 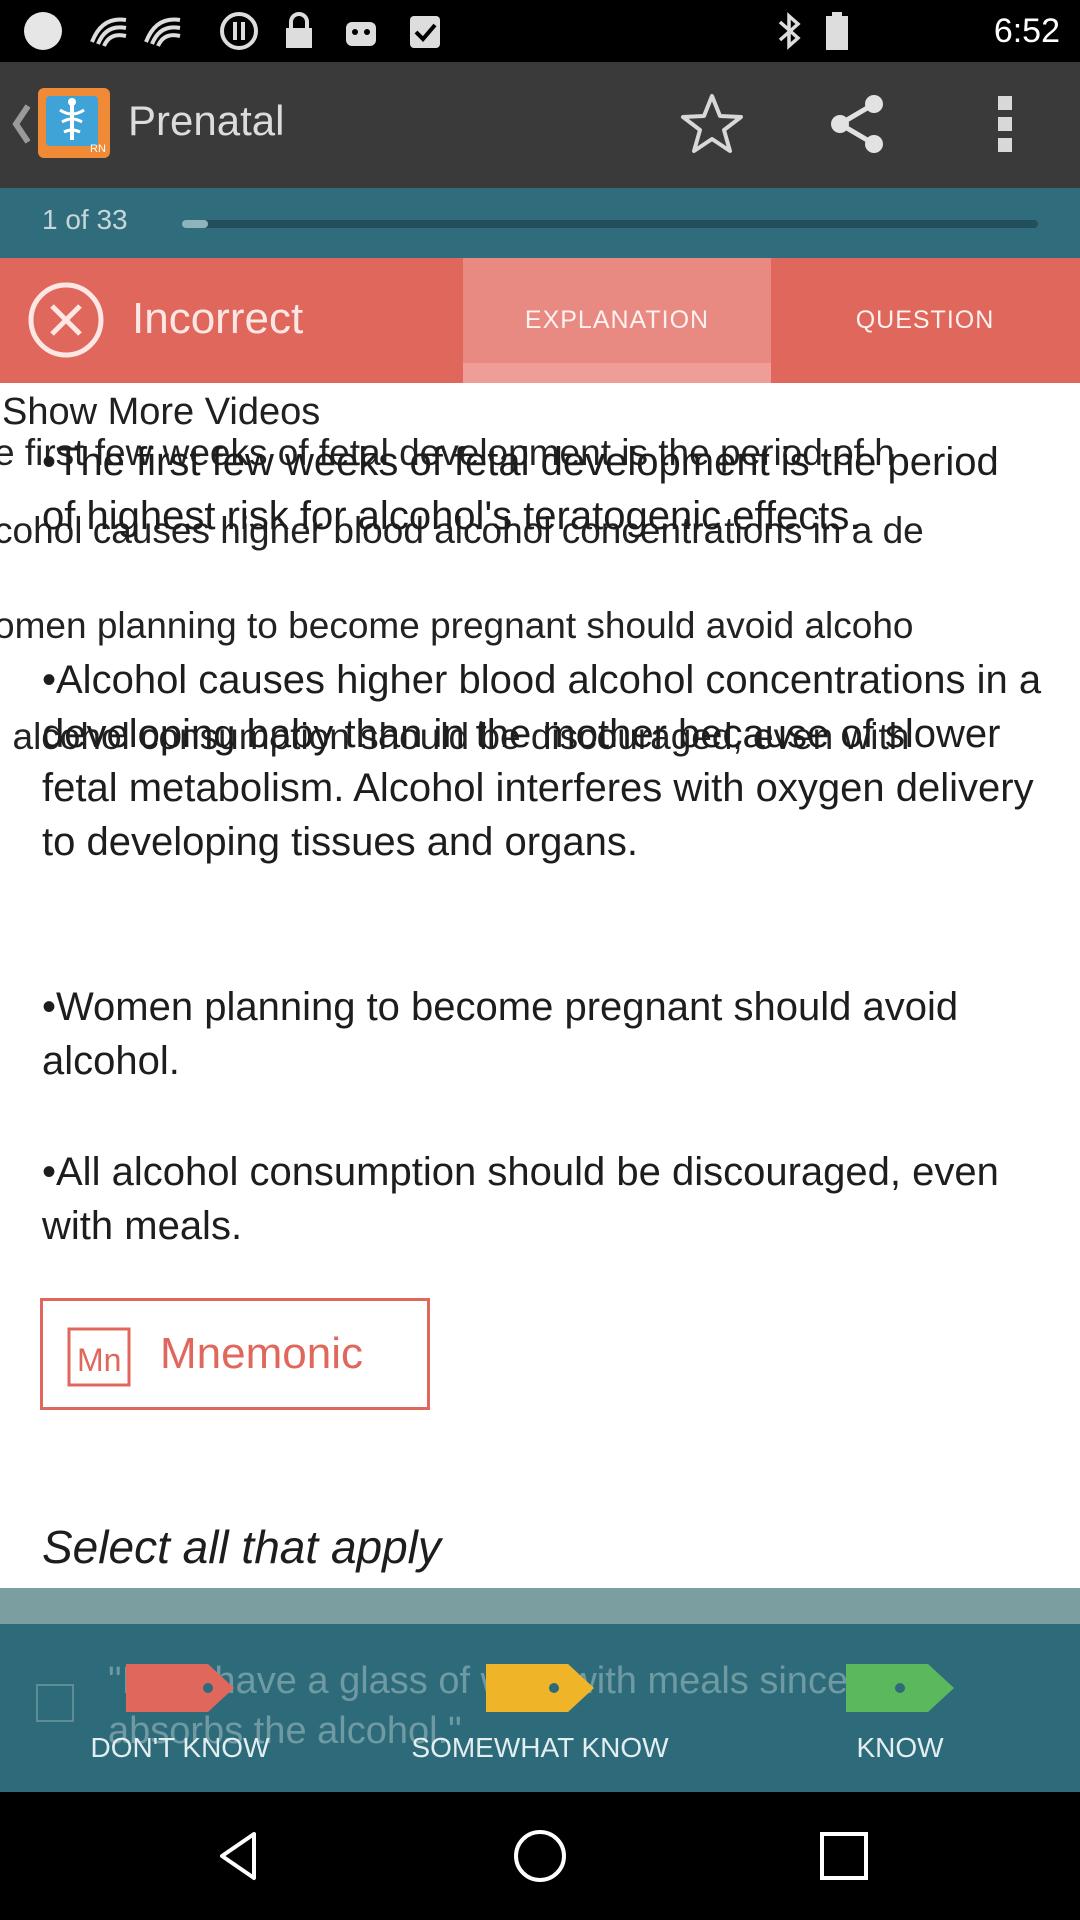 I want to click on home-circle-icon, so click(x=540, y=1856).